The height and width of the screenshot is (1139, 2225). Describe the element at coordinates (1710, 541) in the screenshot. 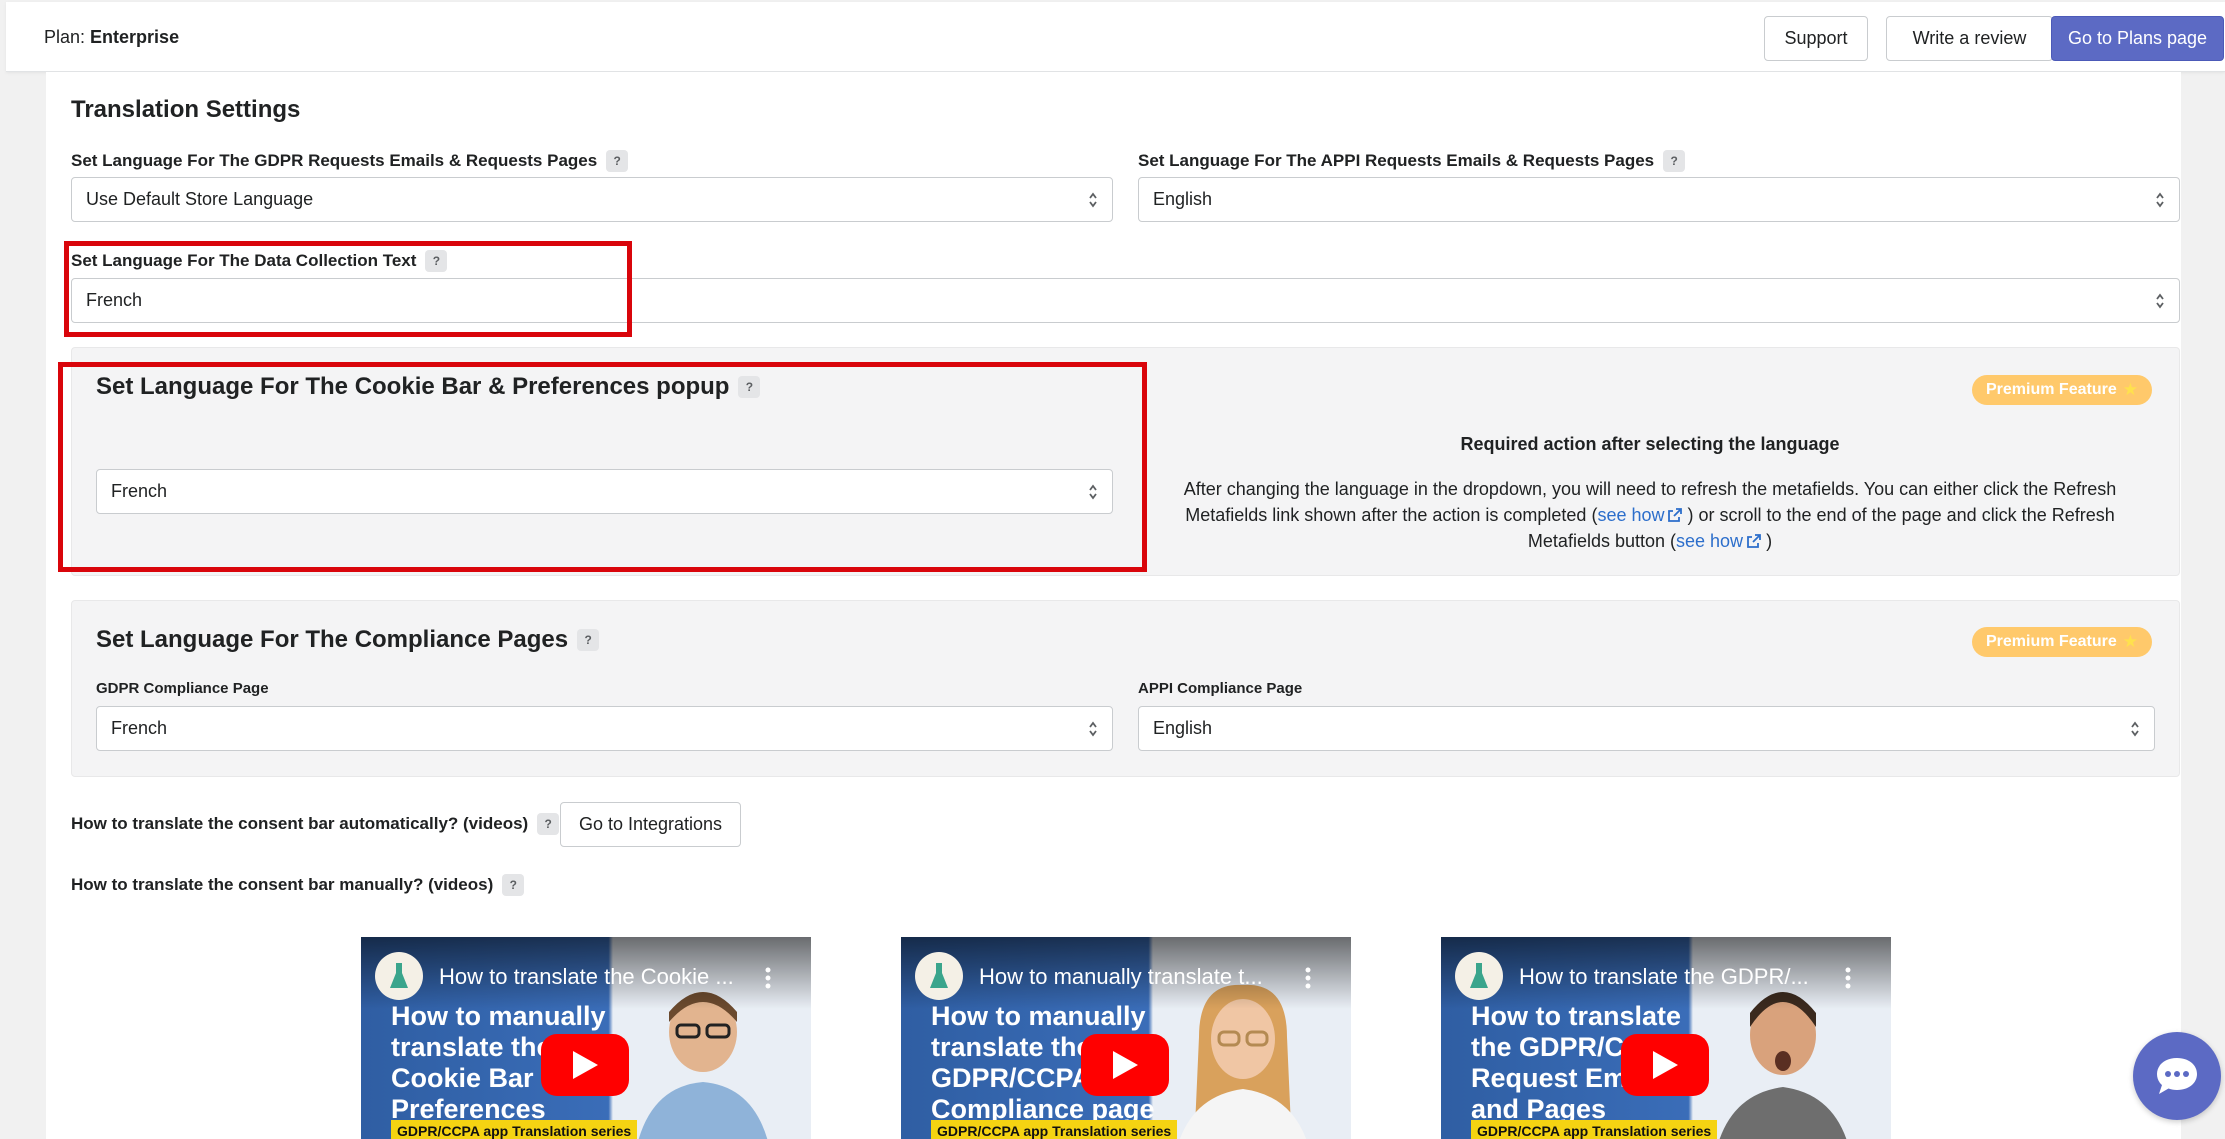

I see `see-how-link-2-text: see how` at that location.